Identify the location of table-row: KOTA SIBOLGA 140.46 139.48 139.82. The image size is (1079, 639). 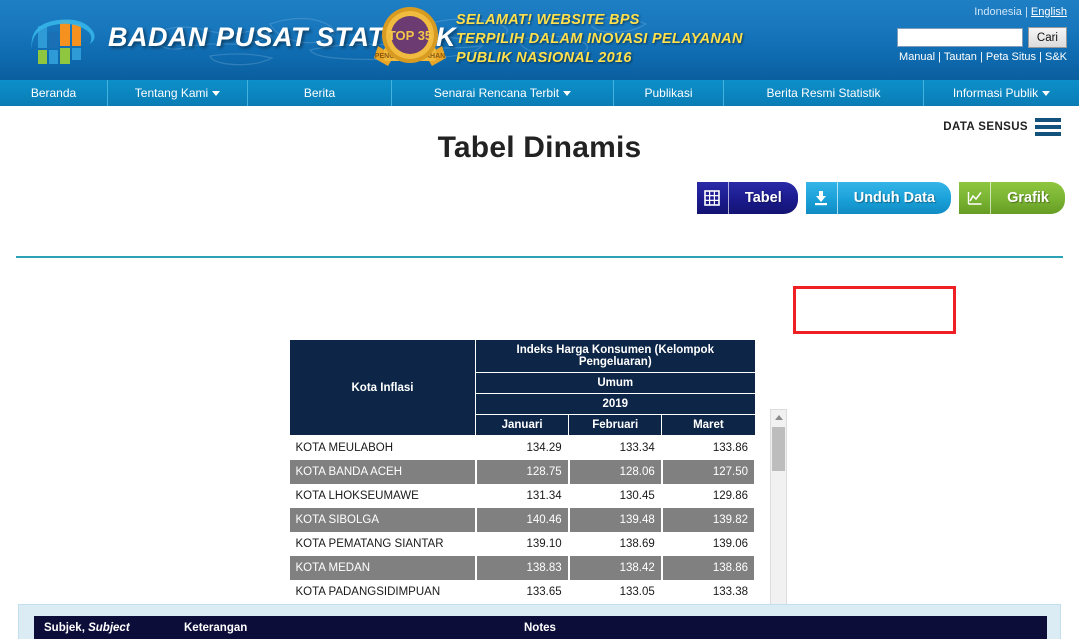
(523, 519).